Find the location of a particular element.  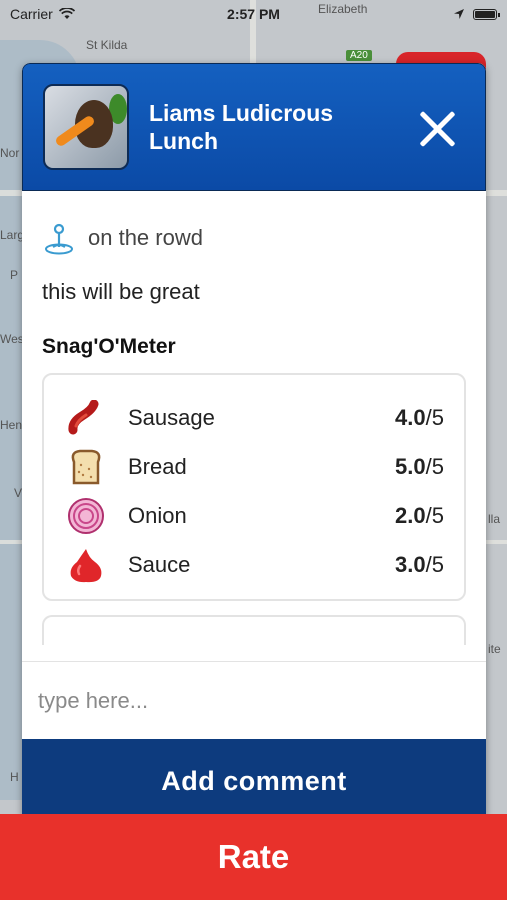

status-bar: Carrier 2:57 PM is located at coordinates (253, 14).